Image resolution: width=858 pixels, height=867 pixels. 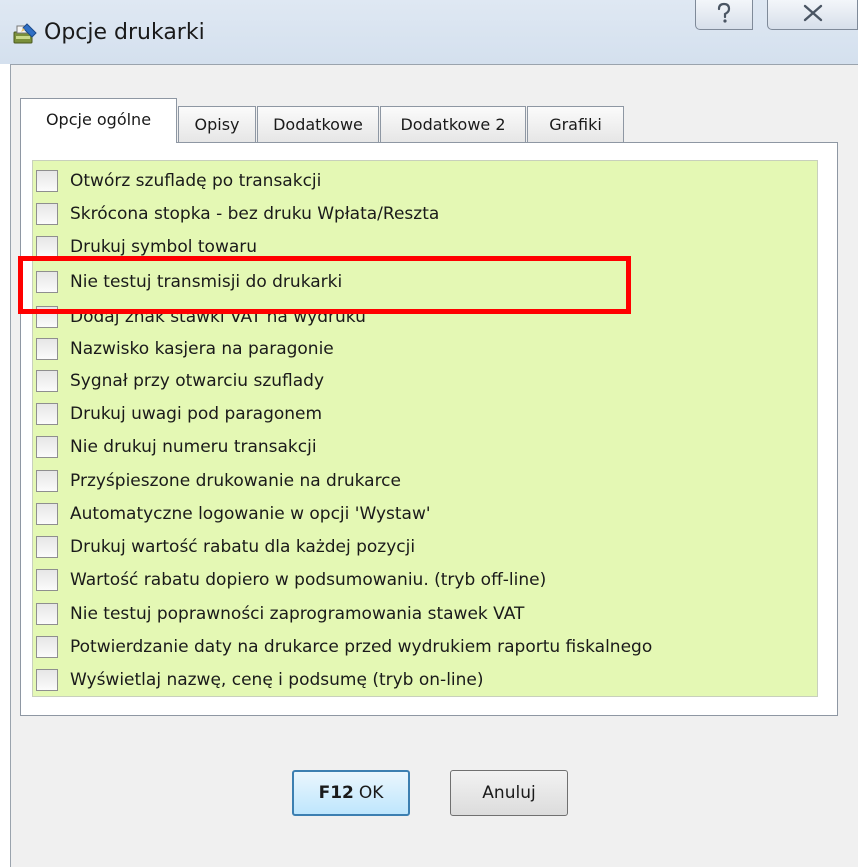 What do you see at coordinates (235, 481) in the screenshot?
I see `option-label: Przyśpieszone drukowanie na drukarce` at bounding box center [235, 481].